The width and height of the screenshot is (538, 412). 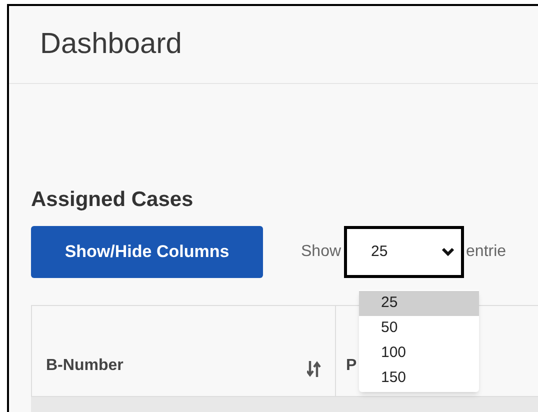 What do you see at coordinates (85, 366) in the screenshot?
I see `column-header: B-Number` at bounding box center [85, 366].